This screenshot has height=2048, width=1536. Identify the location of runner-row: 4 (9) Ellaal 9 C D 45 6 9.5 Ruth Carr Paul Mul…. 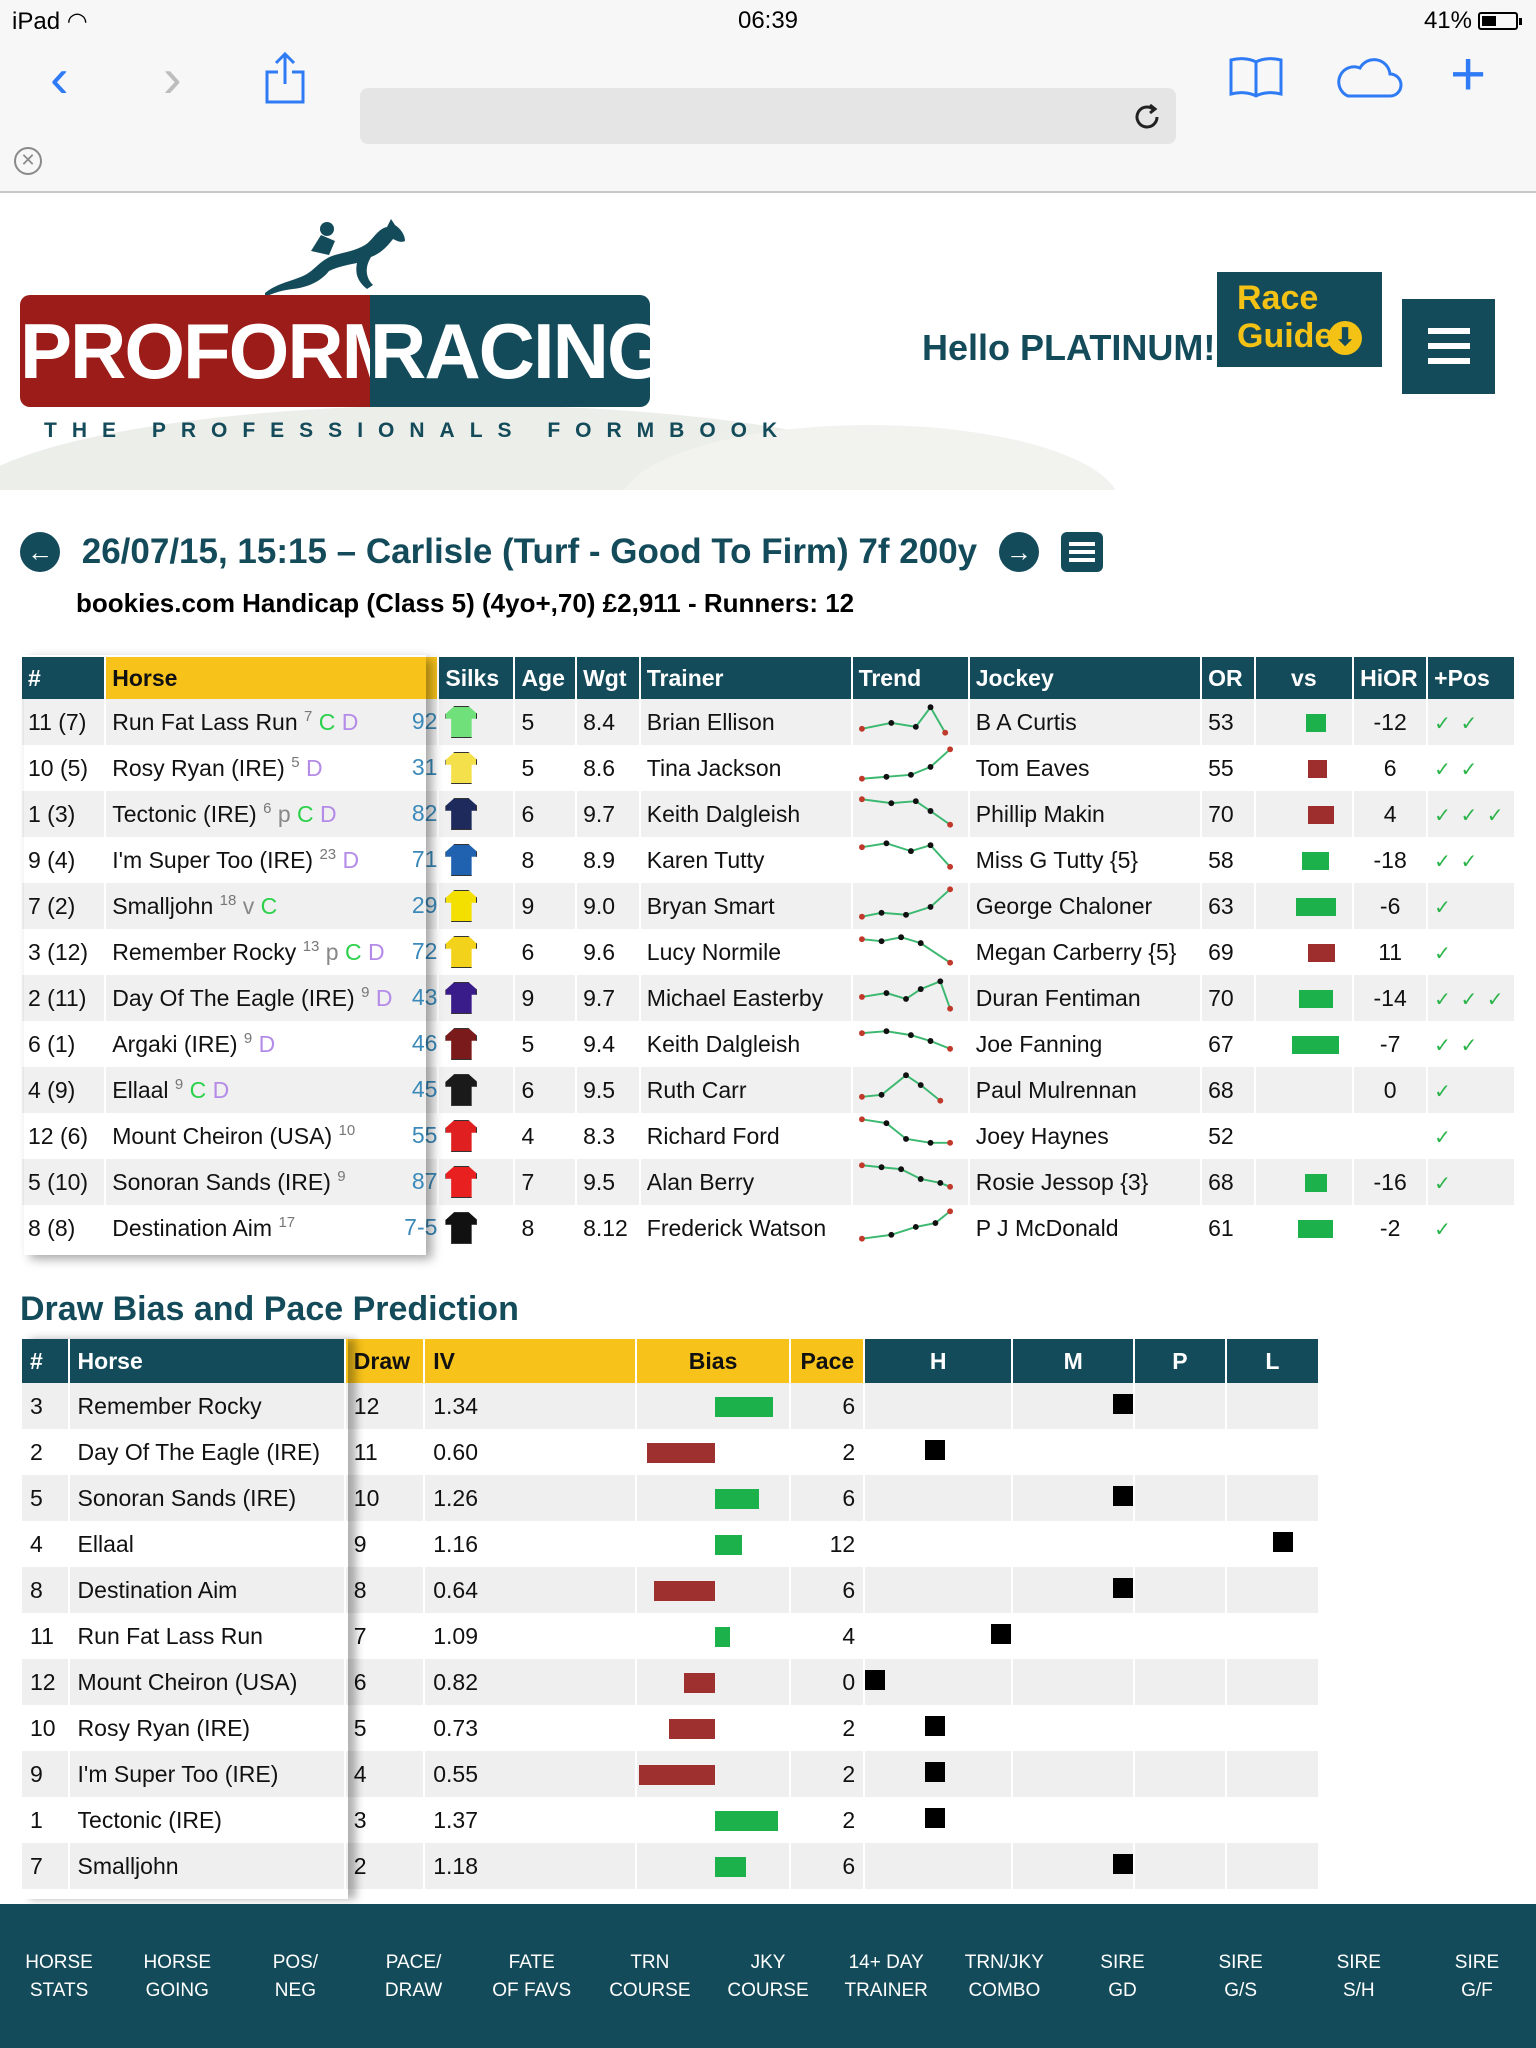
(768, 1090).